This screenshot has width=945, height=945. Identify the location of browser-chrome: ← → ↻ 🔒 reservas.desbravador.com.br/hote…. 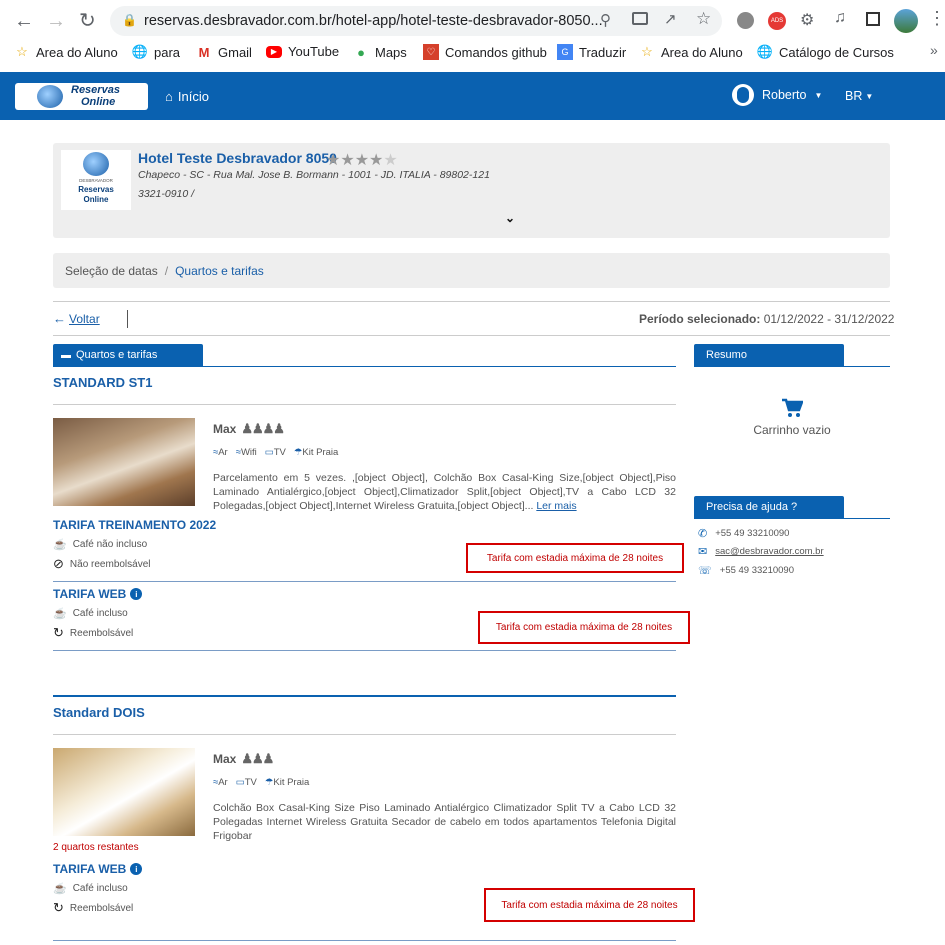
(472, 36).